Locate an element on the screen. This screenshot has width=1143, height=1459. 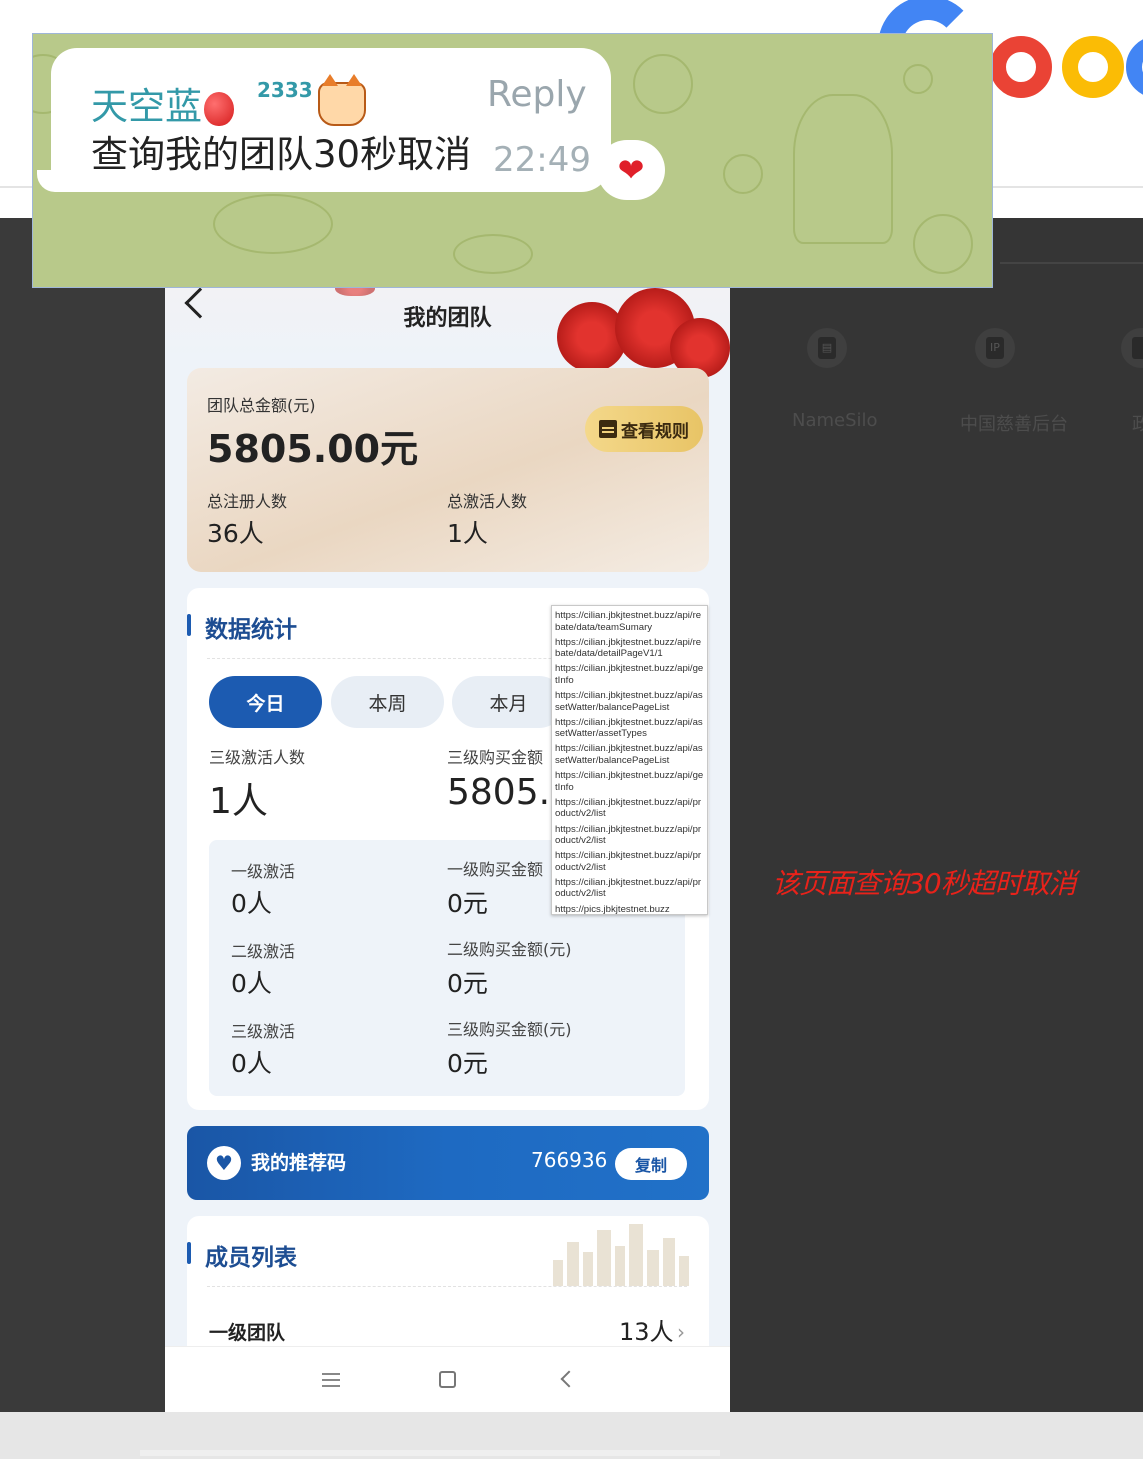
section-title: 成员列表 is located at coordinates (251, 1258).